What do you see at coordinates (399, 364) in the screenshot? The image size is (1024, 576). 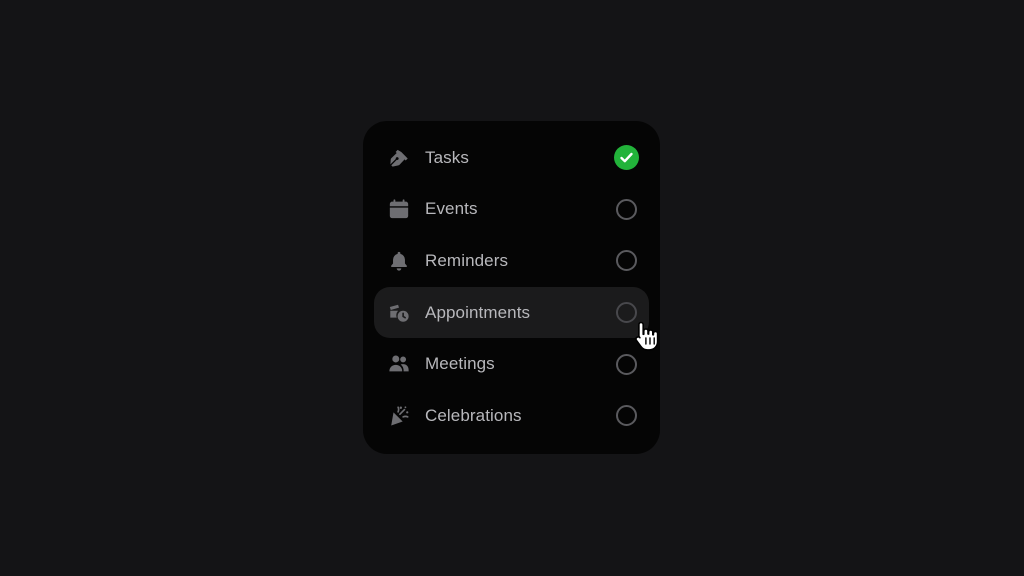 I see `people-icon` at bounding box center [399, 364].